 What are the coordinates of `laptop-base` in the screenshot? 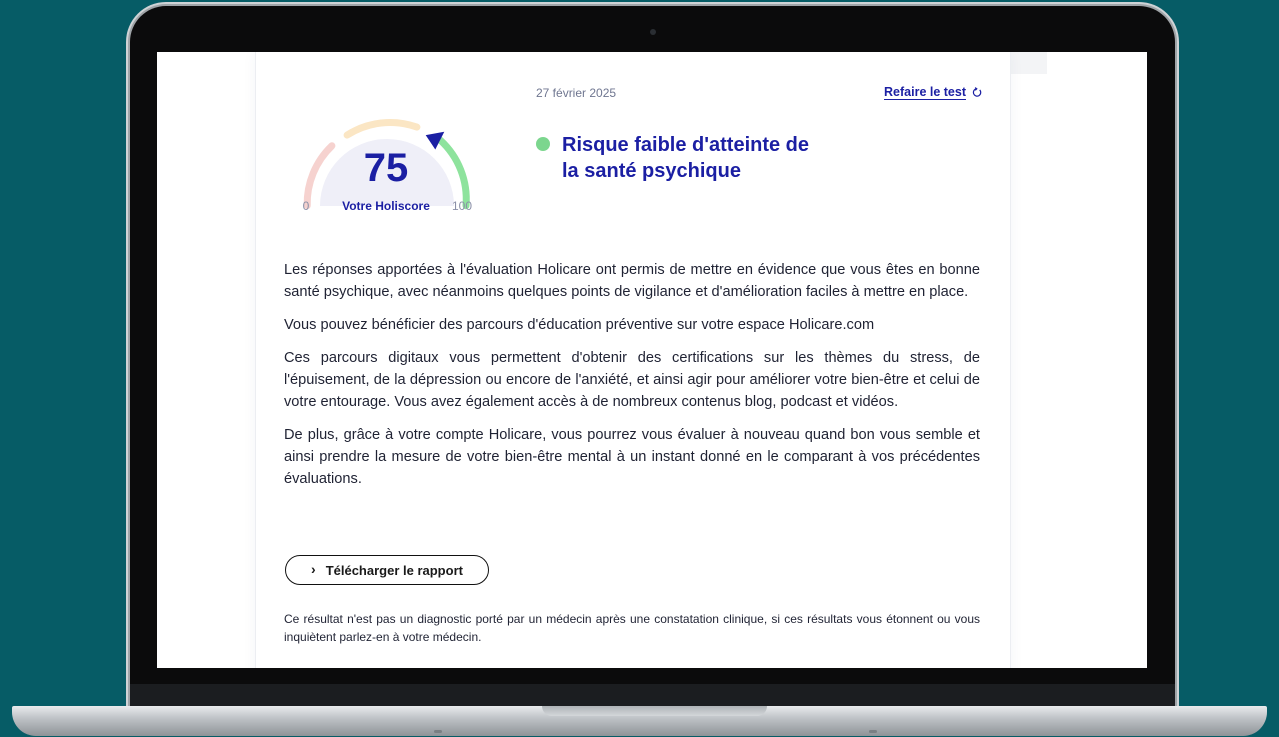 It's located at (639, 721).